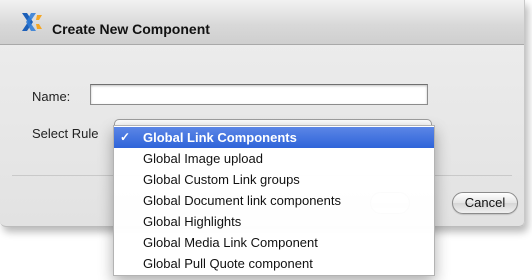 Image resolution: width=532 pixels, height=280 pixels. I want to click on menu-item-label: Global Image upload, so click(203, 158).